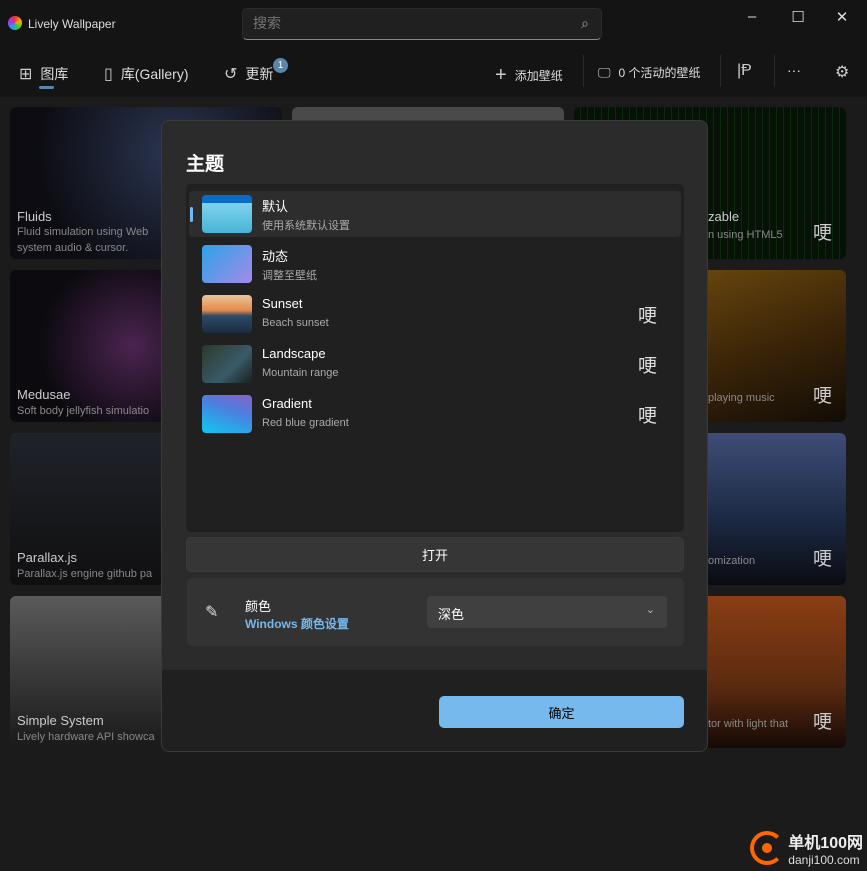 This screenshot has width=867, height=871. I want to click on grid-icon: ⊞, so click(26, 74).